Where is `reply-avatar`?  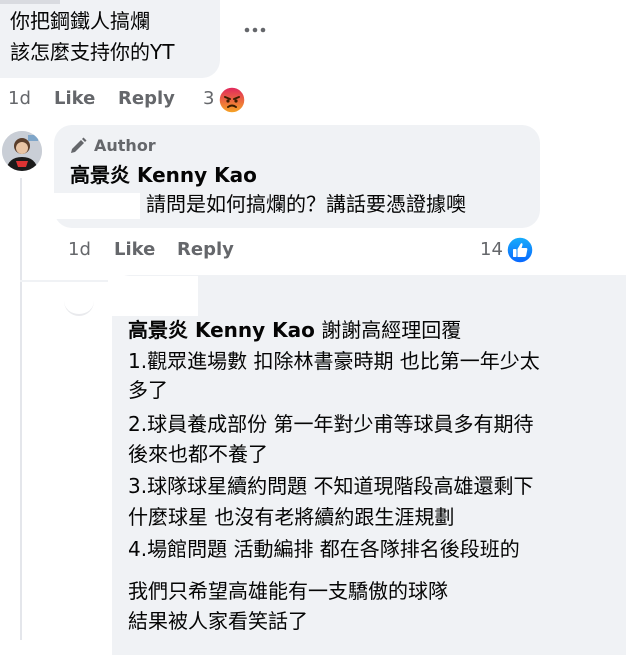
reply-avatar is located at coordinates (79, 304).